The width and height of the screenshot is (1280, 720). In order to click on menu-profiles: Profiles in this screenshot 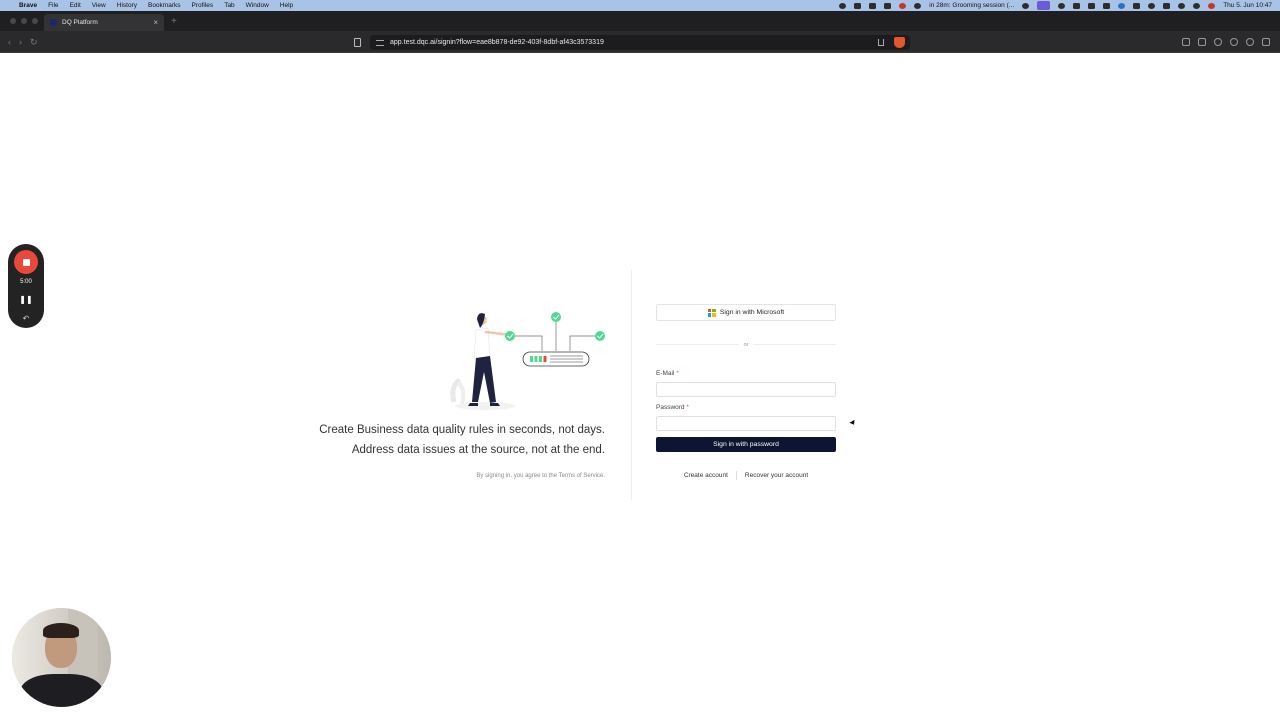, I will do `click(203, 5)`.